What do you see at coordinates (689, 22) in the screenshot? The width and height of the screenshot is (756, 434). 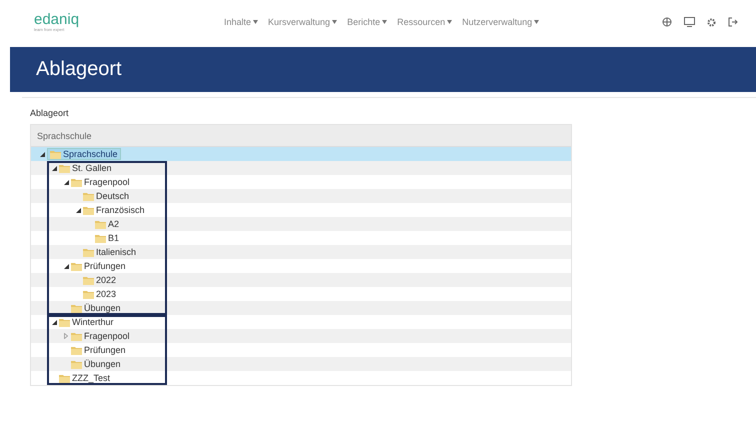 I see `monitor-icon` at bounding box center [689, 22].